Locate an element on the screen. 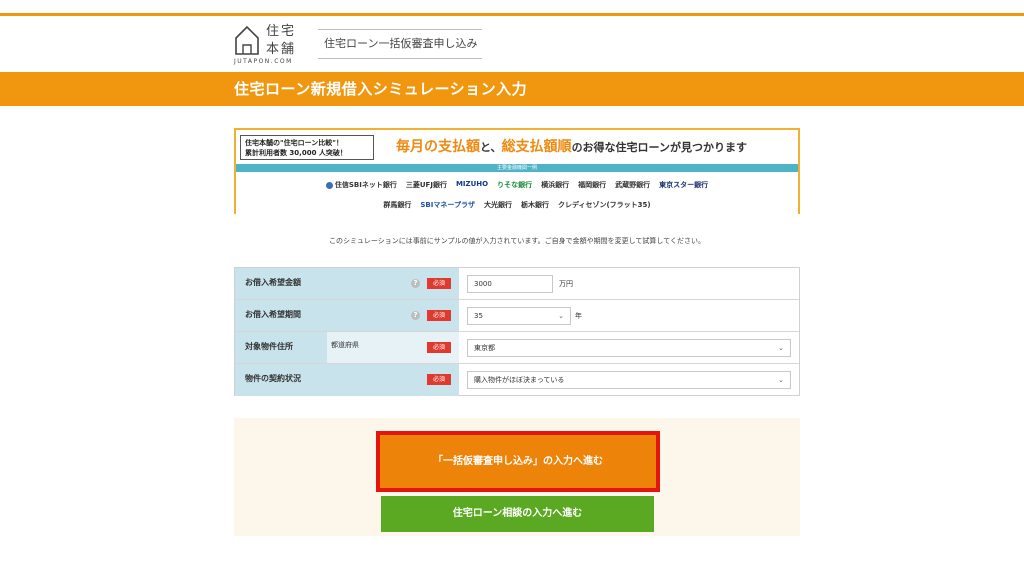  bank-logo: SBIマネープラザ is located at coordinates (447, 205).